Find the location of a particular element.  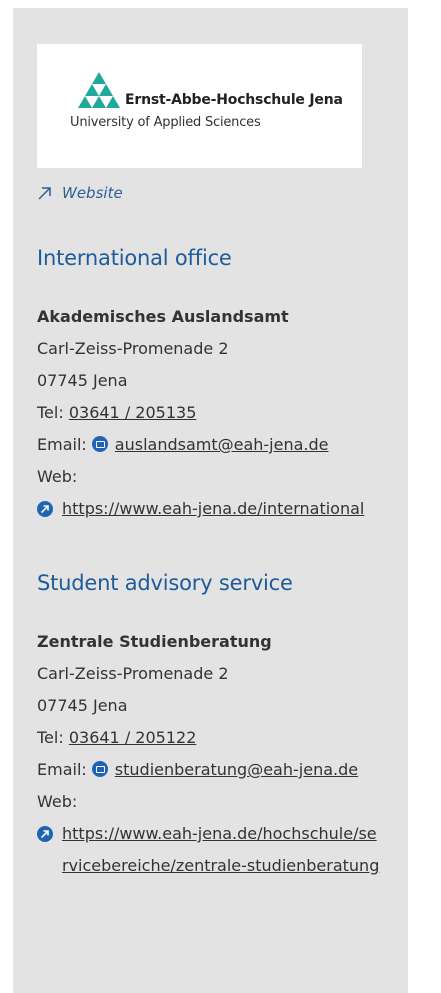

logo-subtitle: University of Applied Sciences is located at coordinates (165, 122).